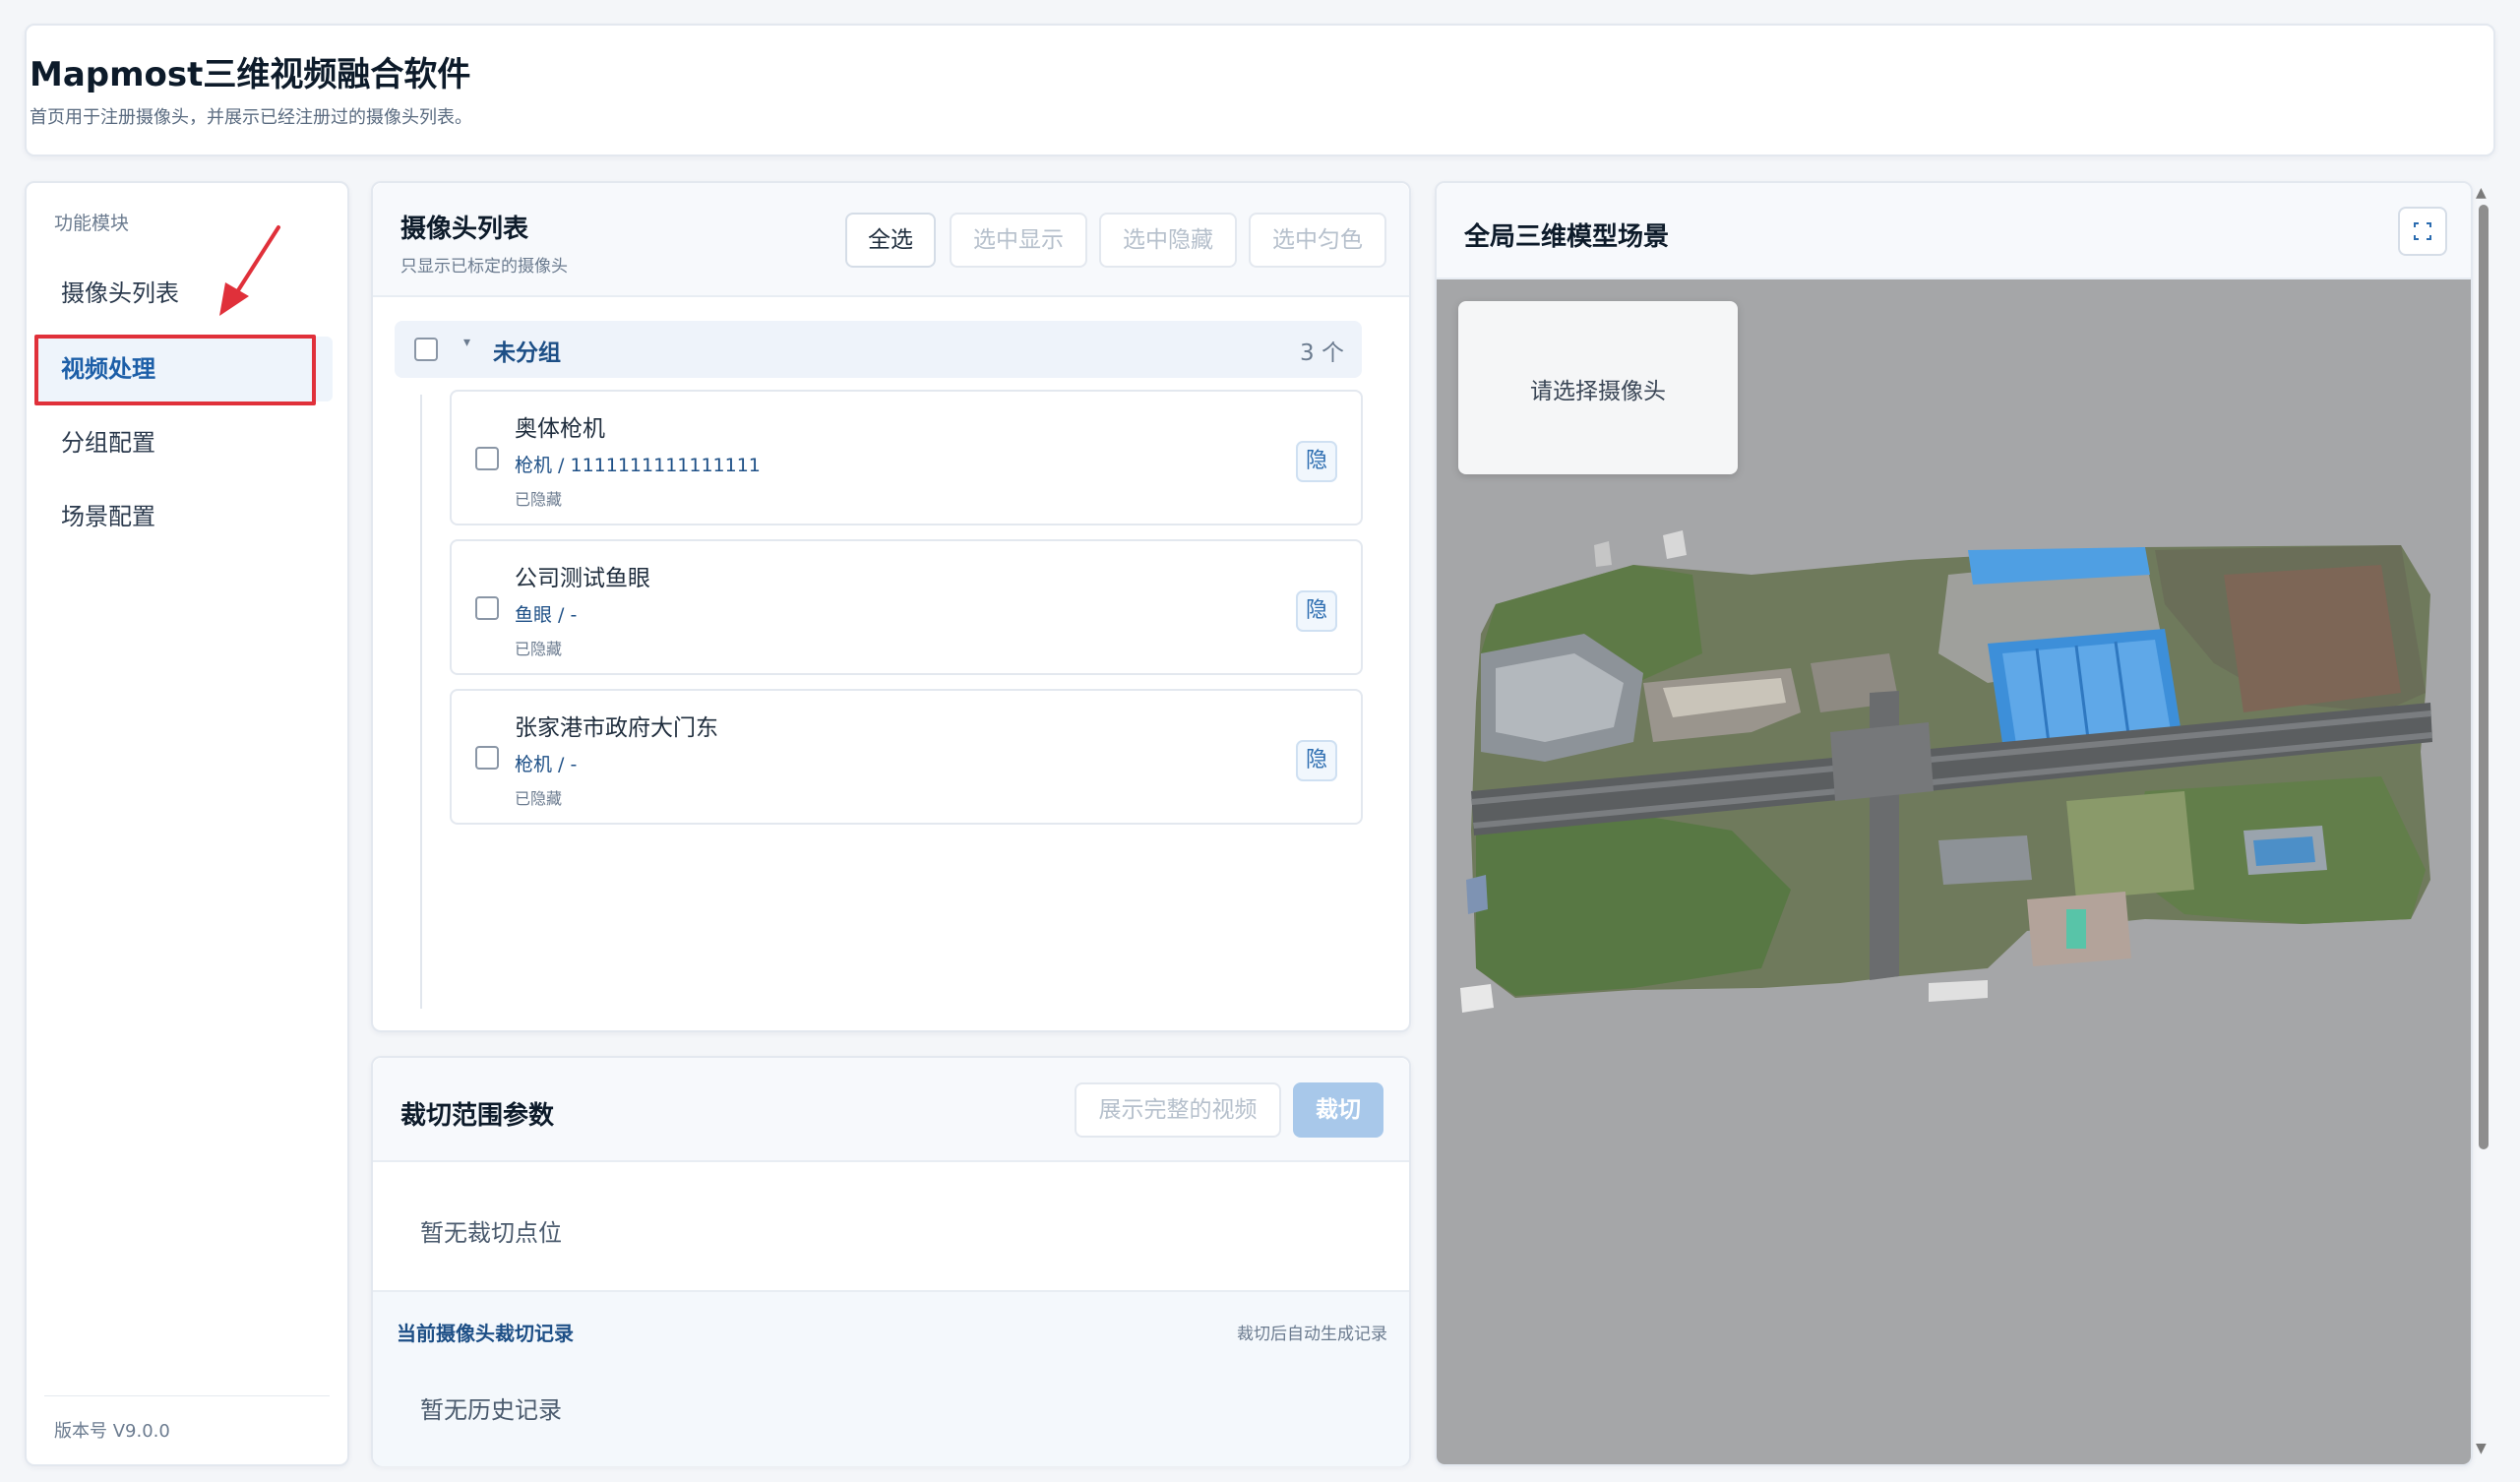 The image size is (2520, 1482). Describe the element at coordinates (546, 764) in the screenshot. I see `camera-meta: 枪机 / -` at that location.